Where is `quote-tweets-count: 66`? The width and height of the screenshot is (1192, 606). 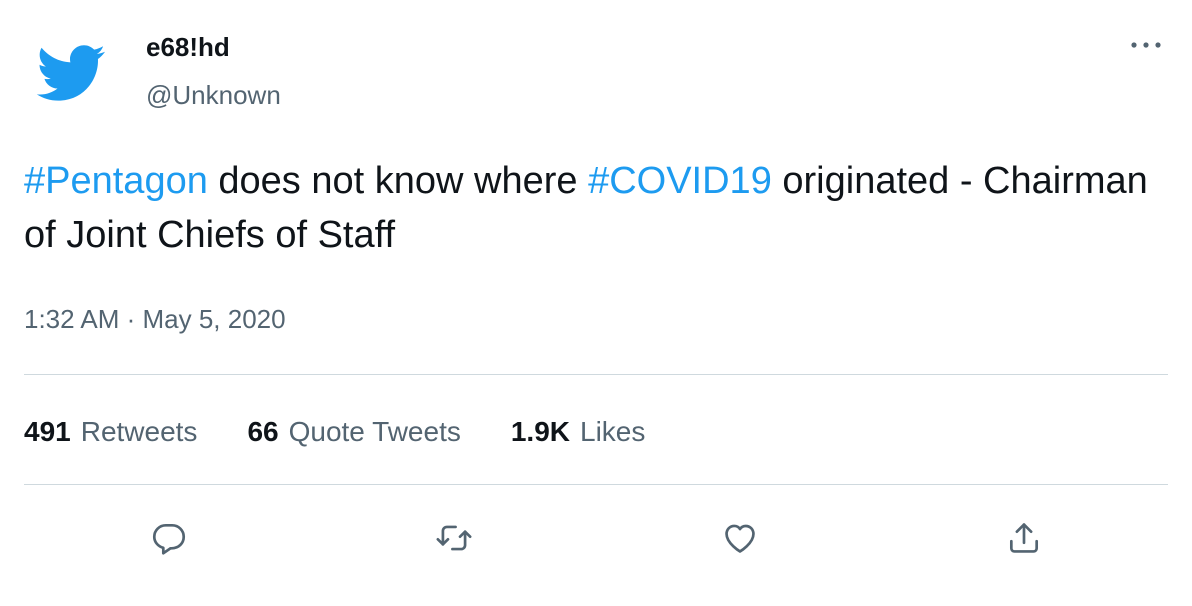 quote-tweets-count: 66 is located at coordinates (263, 431).